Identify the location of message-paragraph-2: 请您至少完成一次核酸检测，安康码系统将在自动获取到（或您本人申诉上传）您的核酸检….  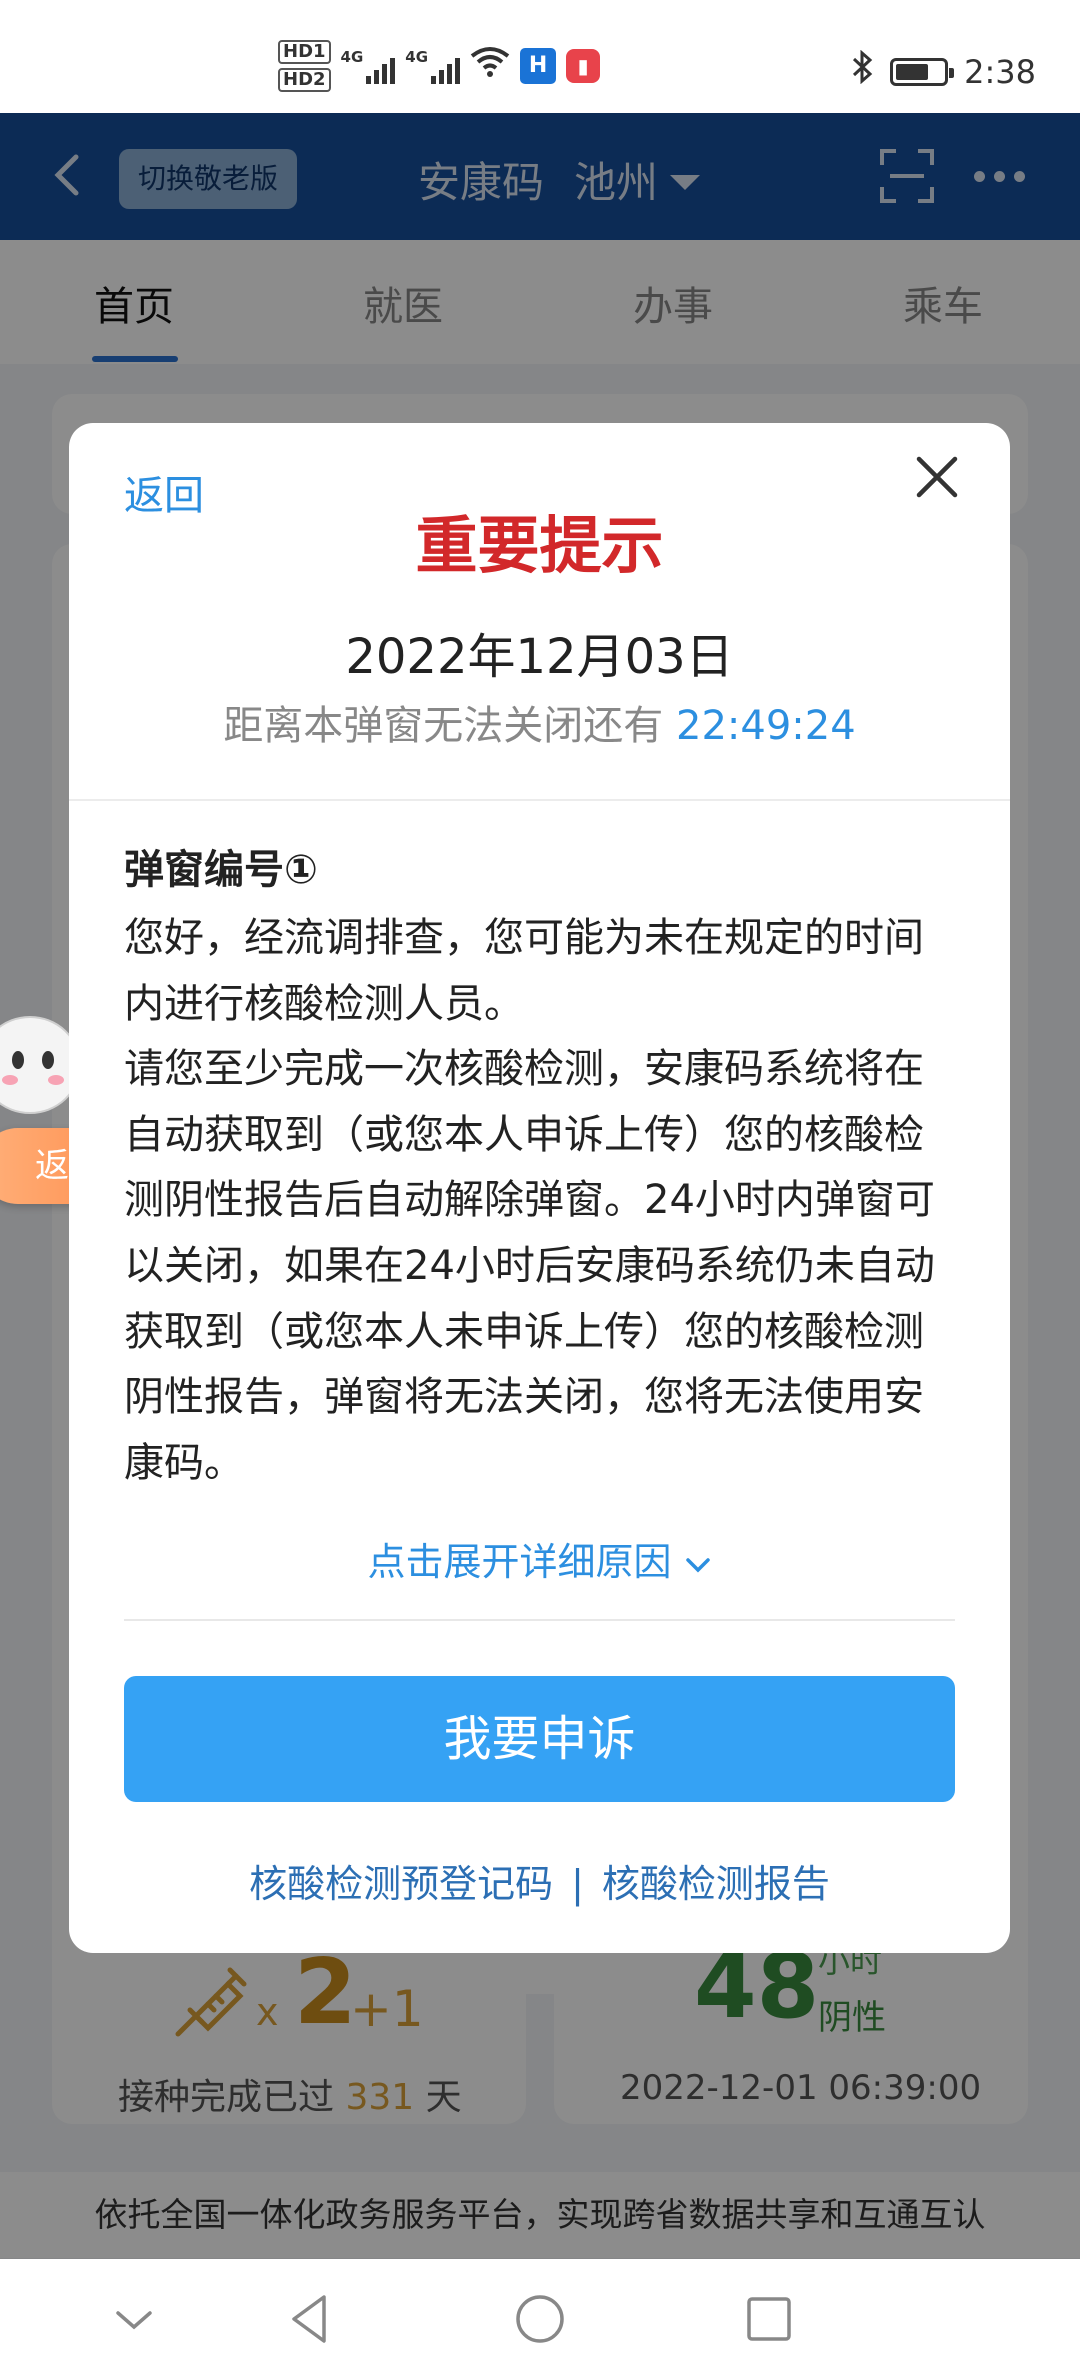
(529, 1266).